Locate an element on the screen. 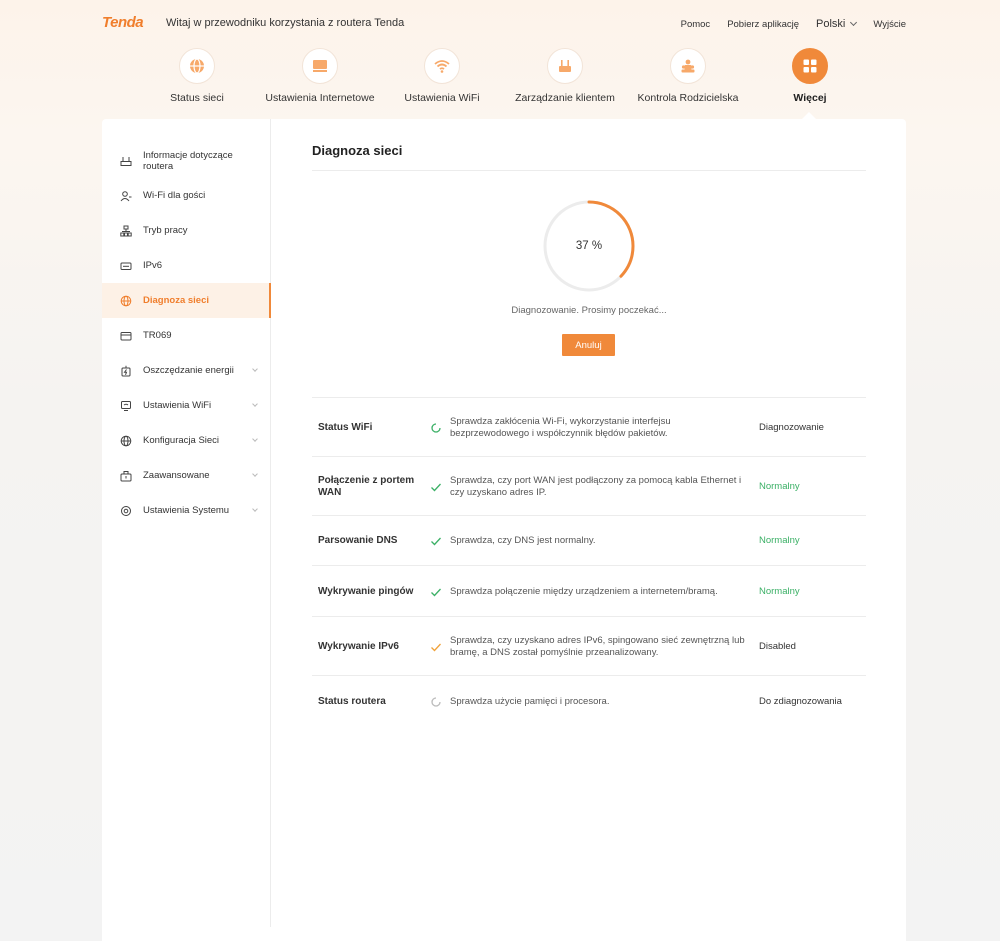 The image size is (1000, 941). check-name: Status routera is located at coordinates (352, 701).